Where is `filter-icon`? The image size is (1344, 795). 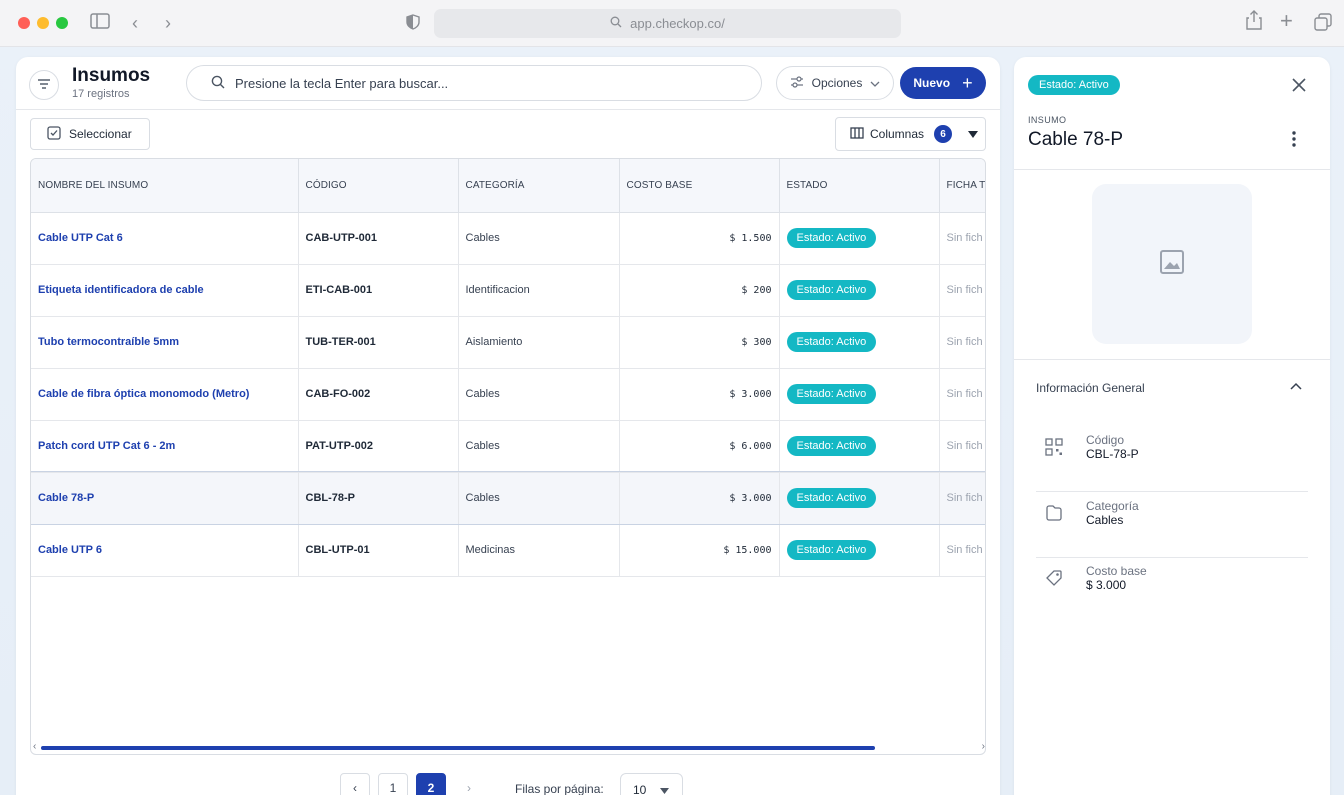 filter-icon is located at coordinates (44, 85).